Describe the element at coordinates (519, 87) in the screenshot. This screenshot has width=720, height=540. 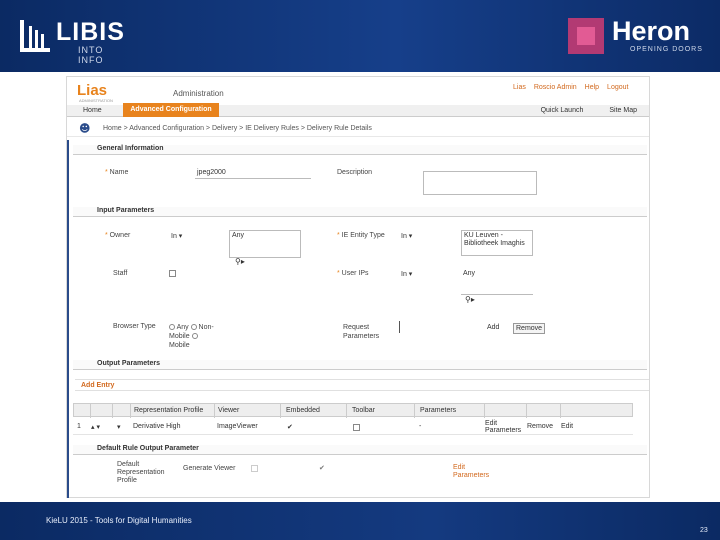
I see `top-link-lias: Lias` at that location.